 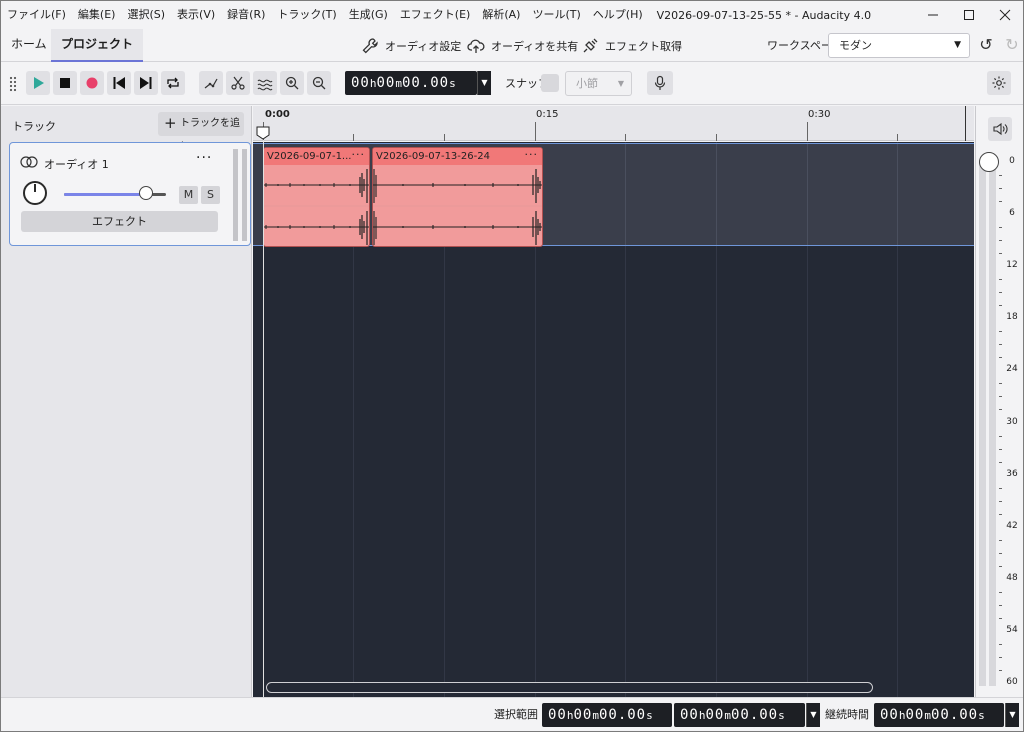 I want to click on menu-tools: ツール(T), so click(x=556, y=15).